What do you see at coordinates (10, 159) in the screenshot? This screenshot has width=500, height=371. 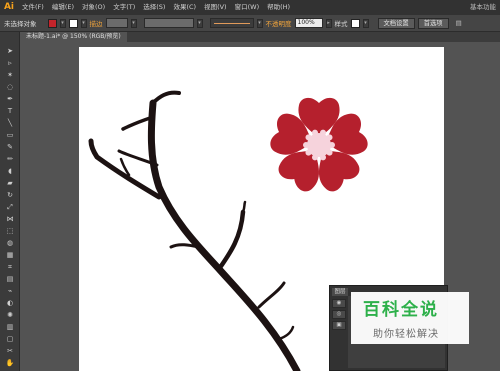 I see `pencil-icon: ✏` at bounding box center [10, 159].